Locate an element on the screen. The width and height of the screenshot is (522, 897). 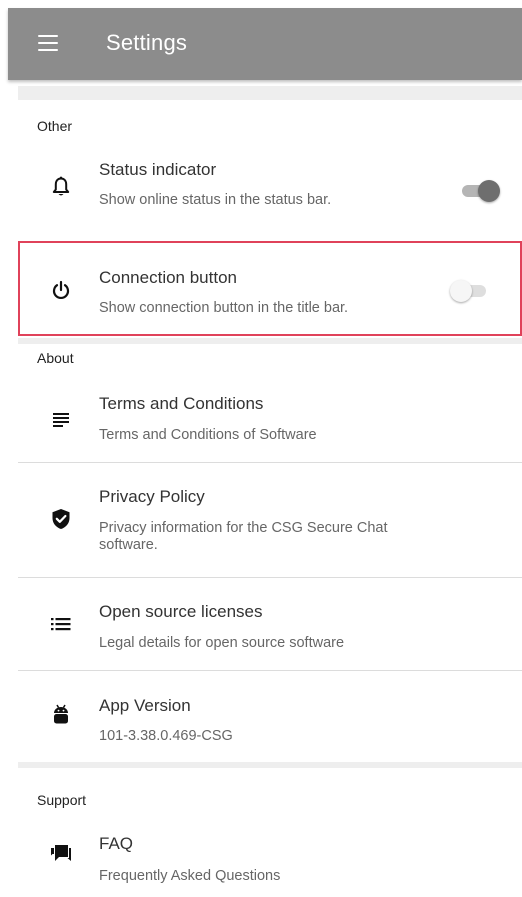
setting-subtitle: Show online status in the status bar. is located at coordinates (215, 200).